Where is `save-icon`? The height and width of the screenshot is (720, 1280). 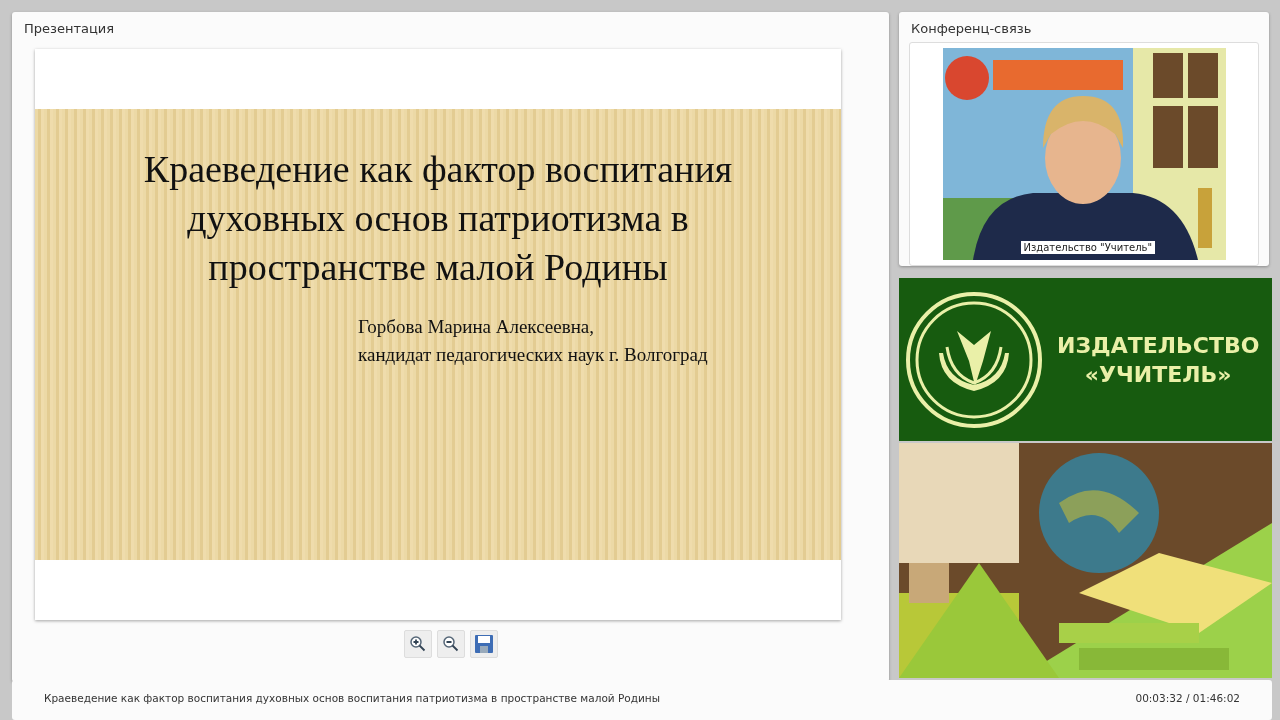
save-icon is located at coordinates (483, 644).